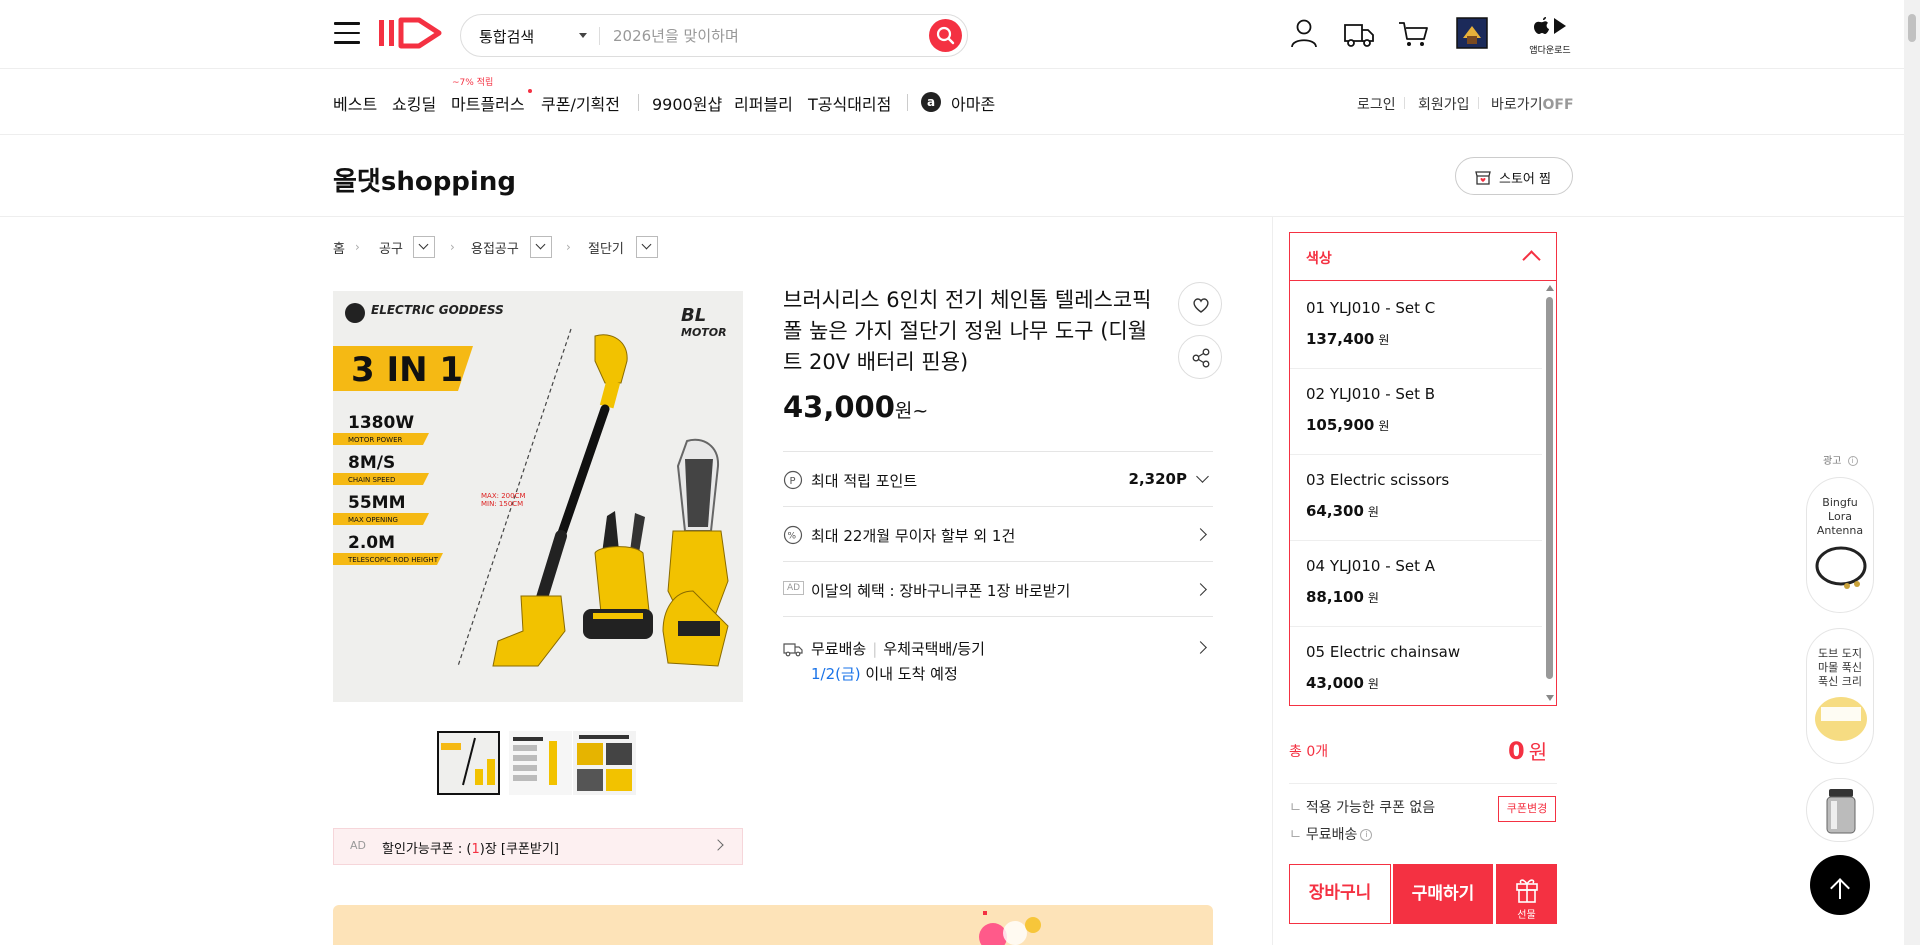 This screenshot has height=945, width=1920. What do you see at coordinates (687, 103) in the screenshot?
I see `nav-9900-shop: 9900원샵` at bounding box center [687, 103].